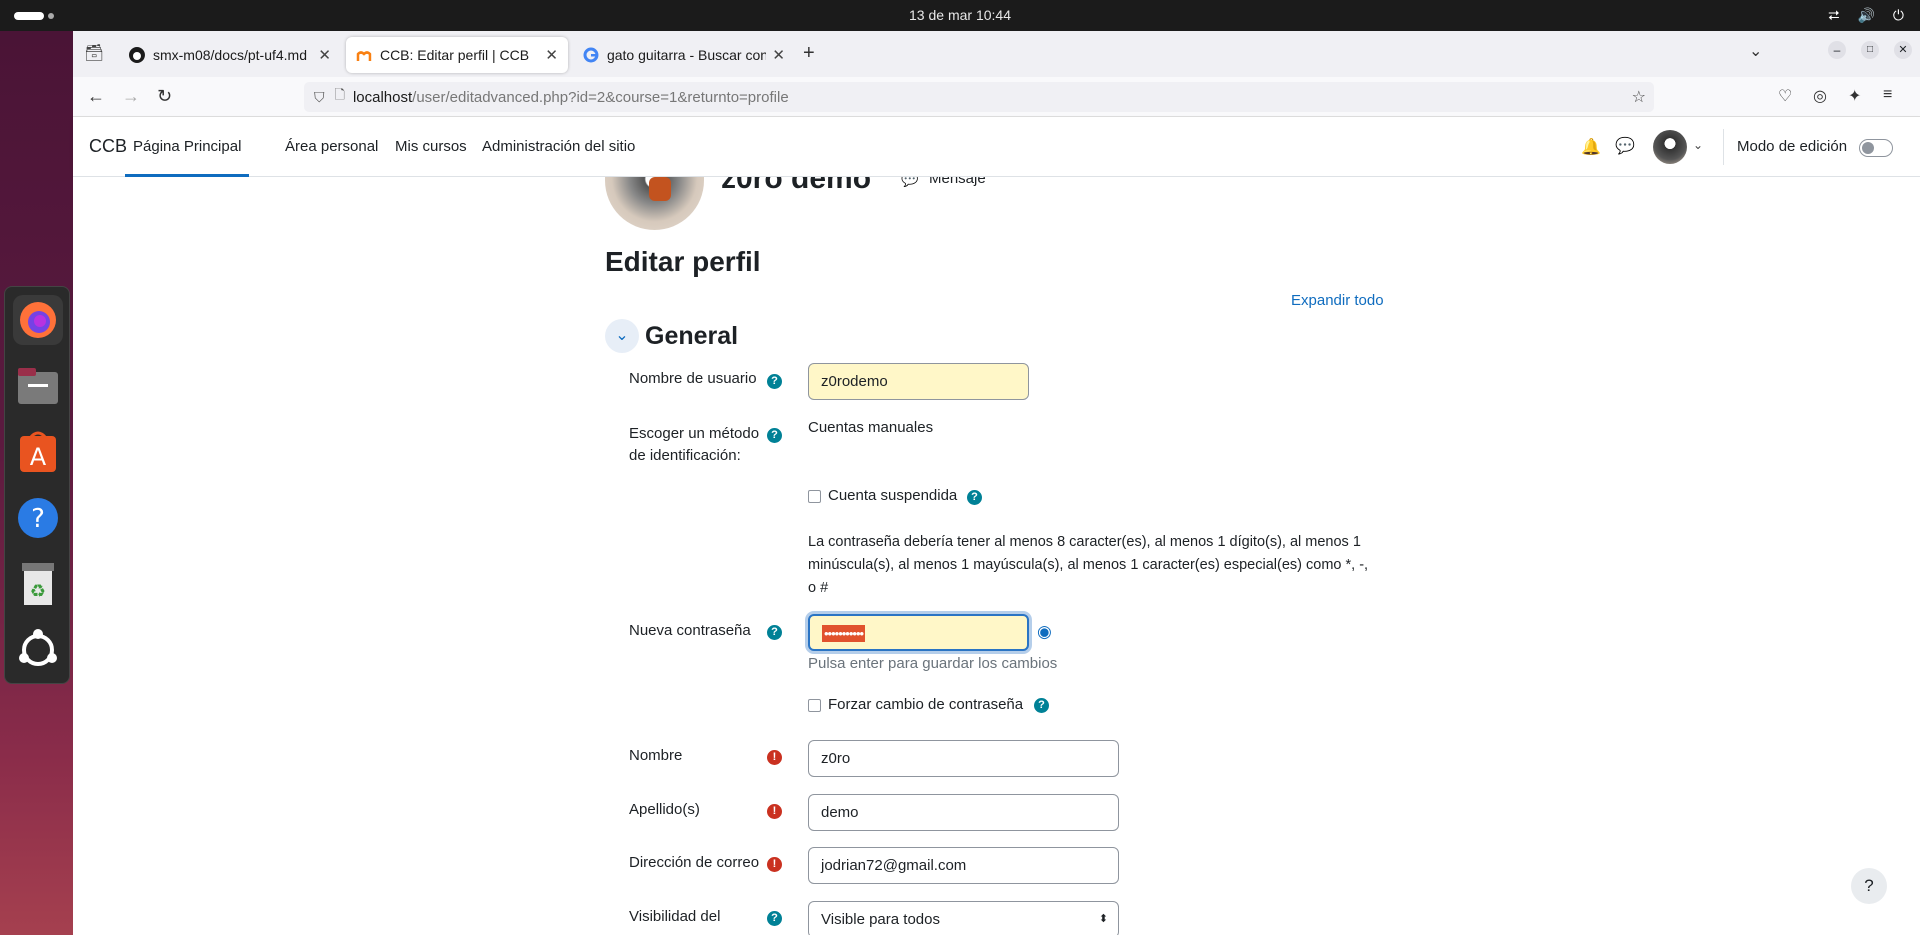 The height and width of the screenshot is (935, 1920). I want to click on extensions-icon: ✦, so click(1854, 96).